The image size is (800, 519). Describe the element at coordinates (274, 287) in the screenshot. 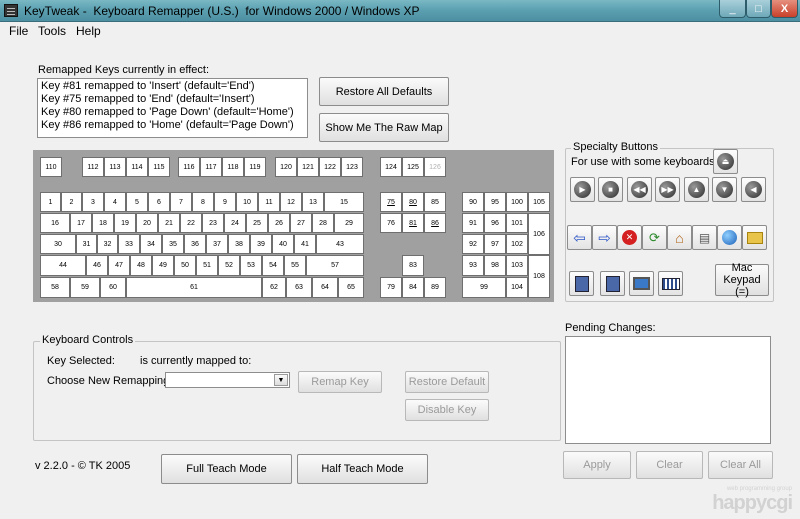

I see `key: 62` at that location.